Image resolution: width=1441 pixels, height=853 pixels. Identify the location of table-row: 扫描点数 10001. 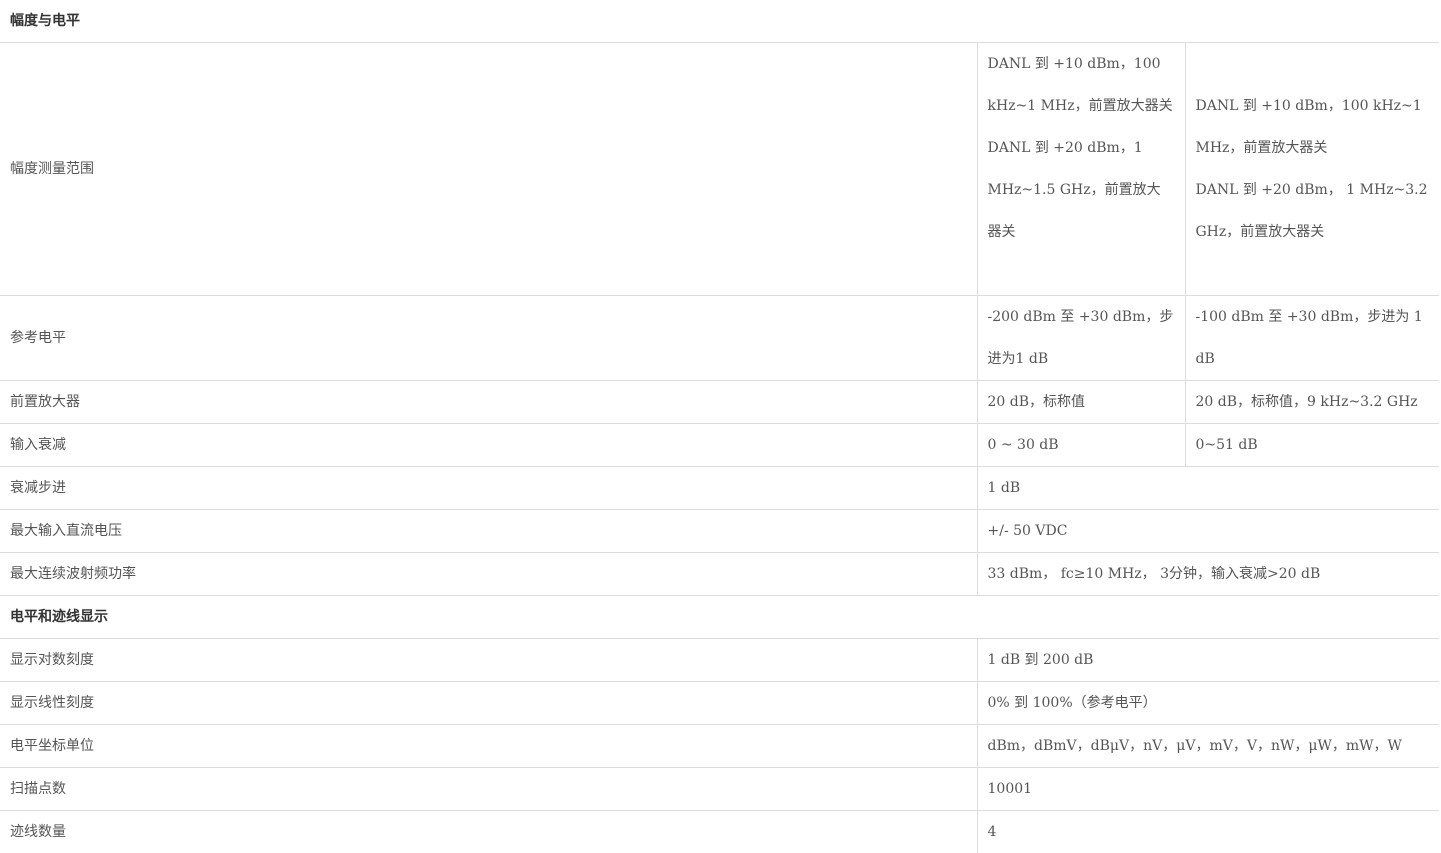
(719, 789).